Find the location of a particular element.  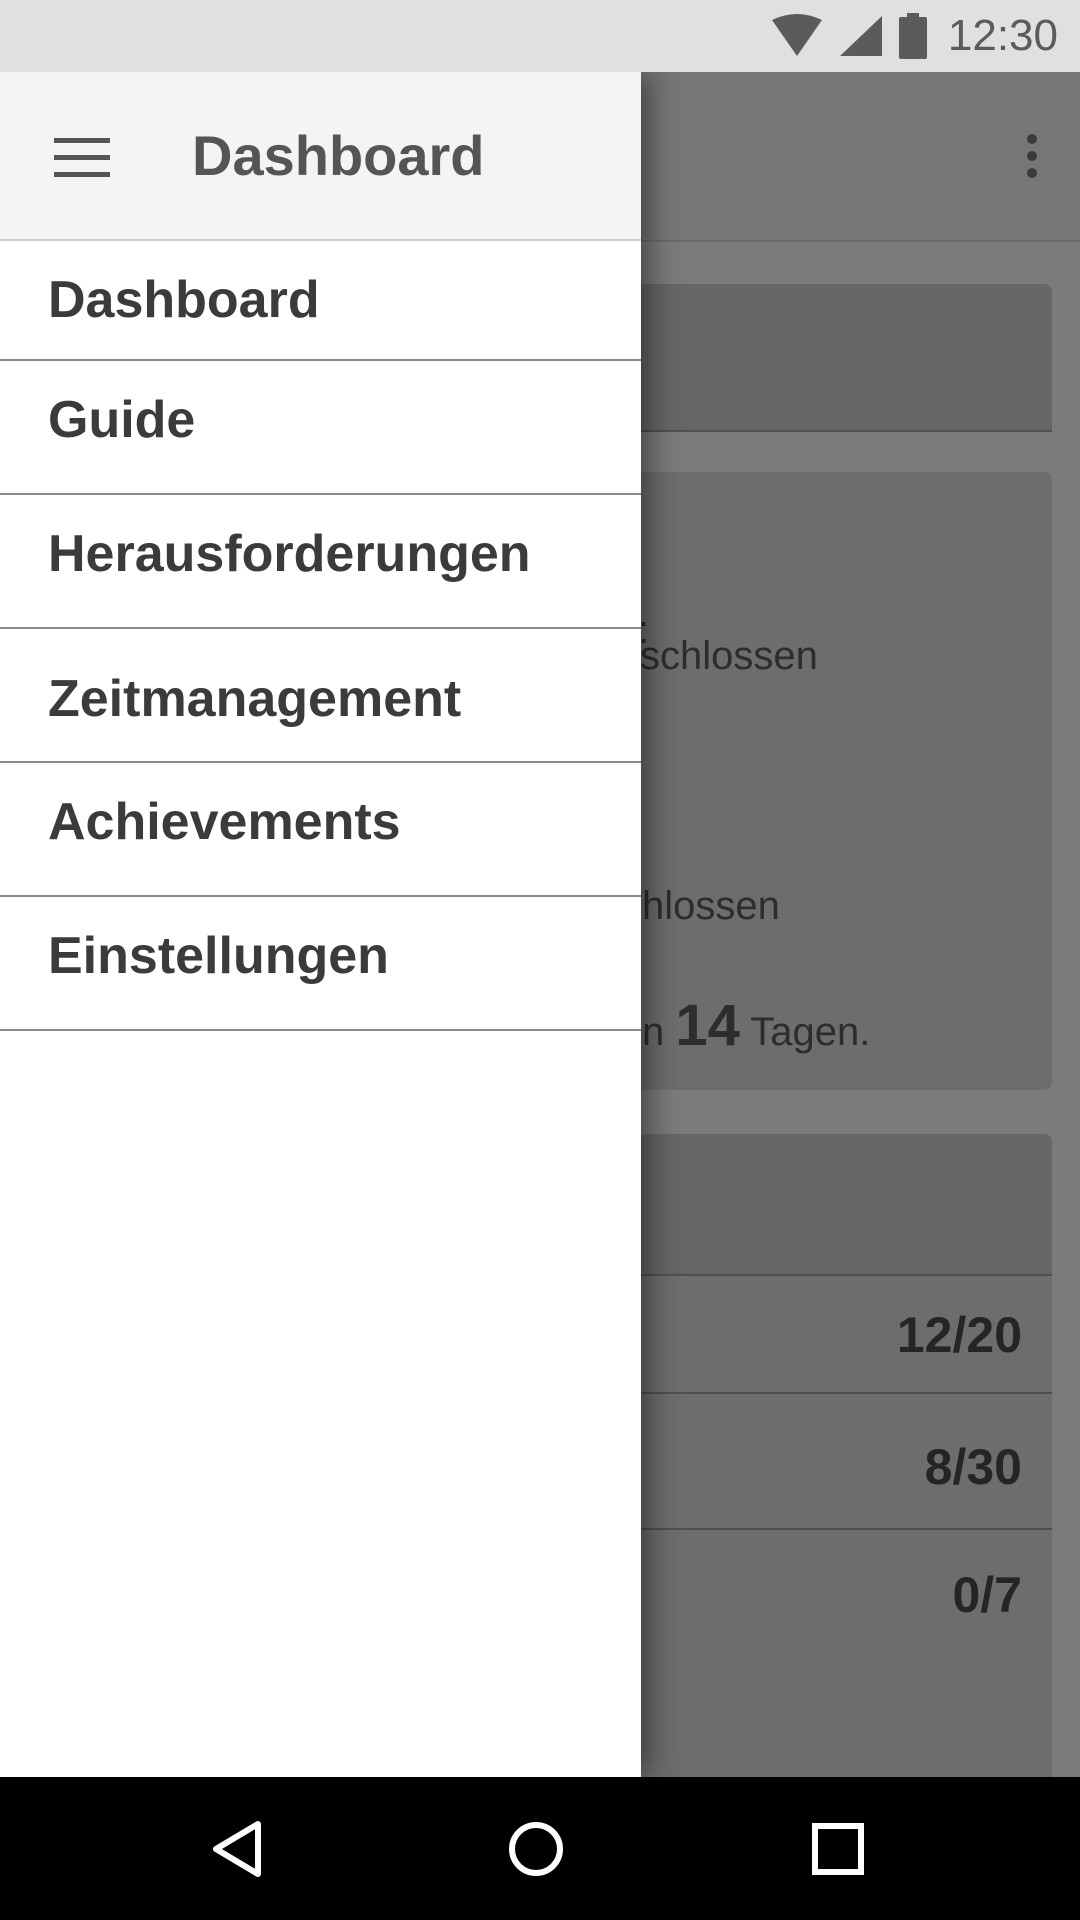

menu-icon is located at coordinates (82, 158).